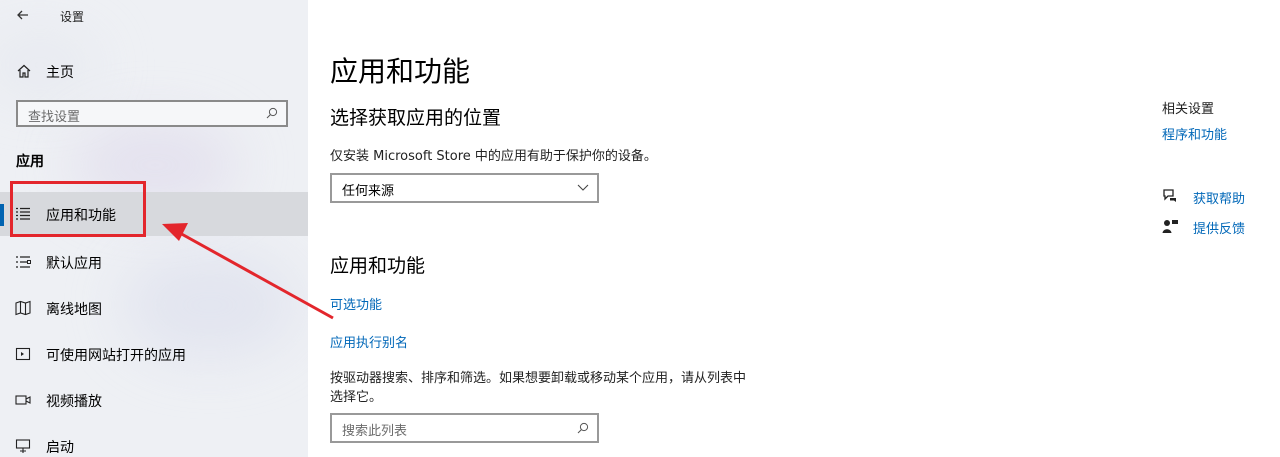 Image resolution: width=1280 pixels, height=457 pixels. Describe the element at coordinates (583, 187) in the screenshot. I see `chevron-down-icon` at that location.